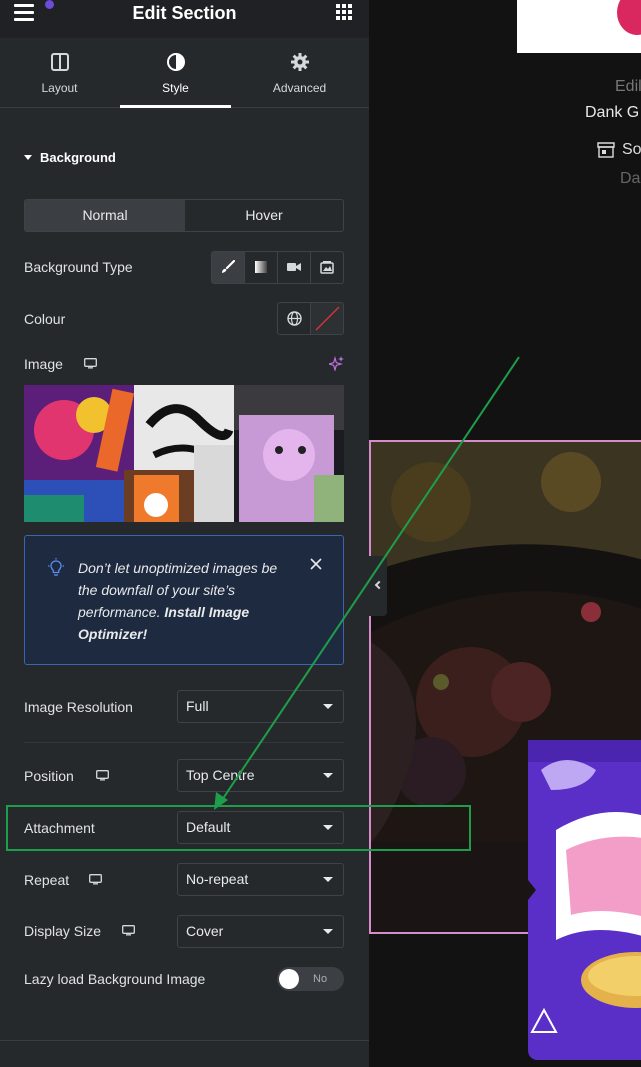 This screenshot has height=1067, width=641. What do you see at coordinates (59, 62) in the screenshot?
I see `layout-icon` at bounding box center [59, 62].